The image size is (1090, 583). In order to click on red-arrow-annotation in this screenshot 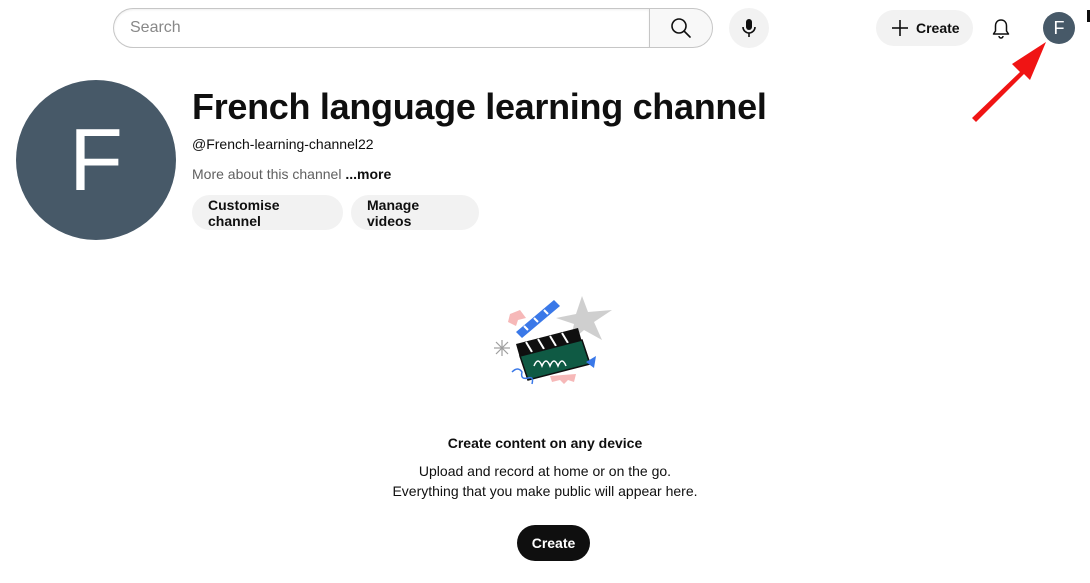, I will do `click(1009, 82)`.